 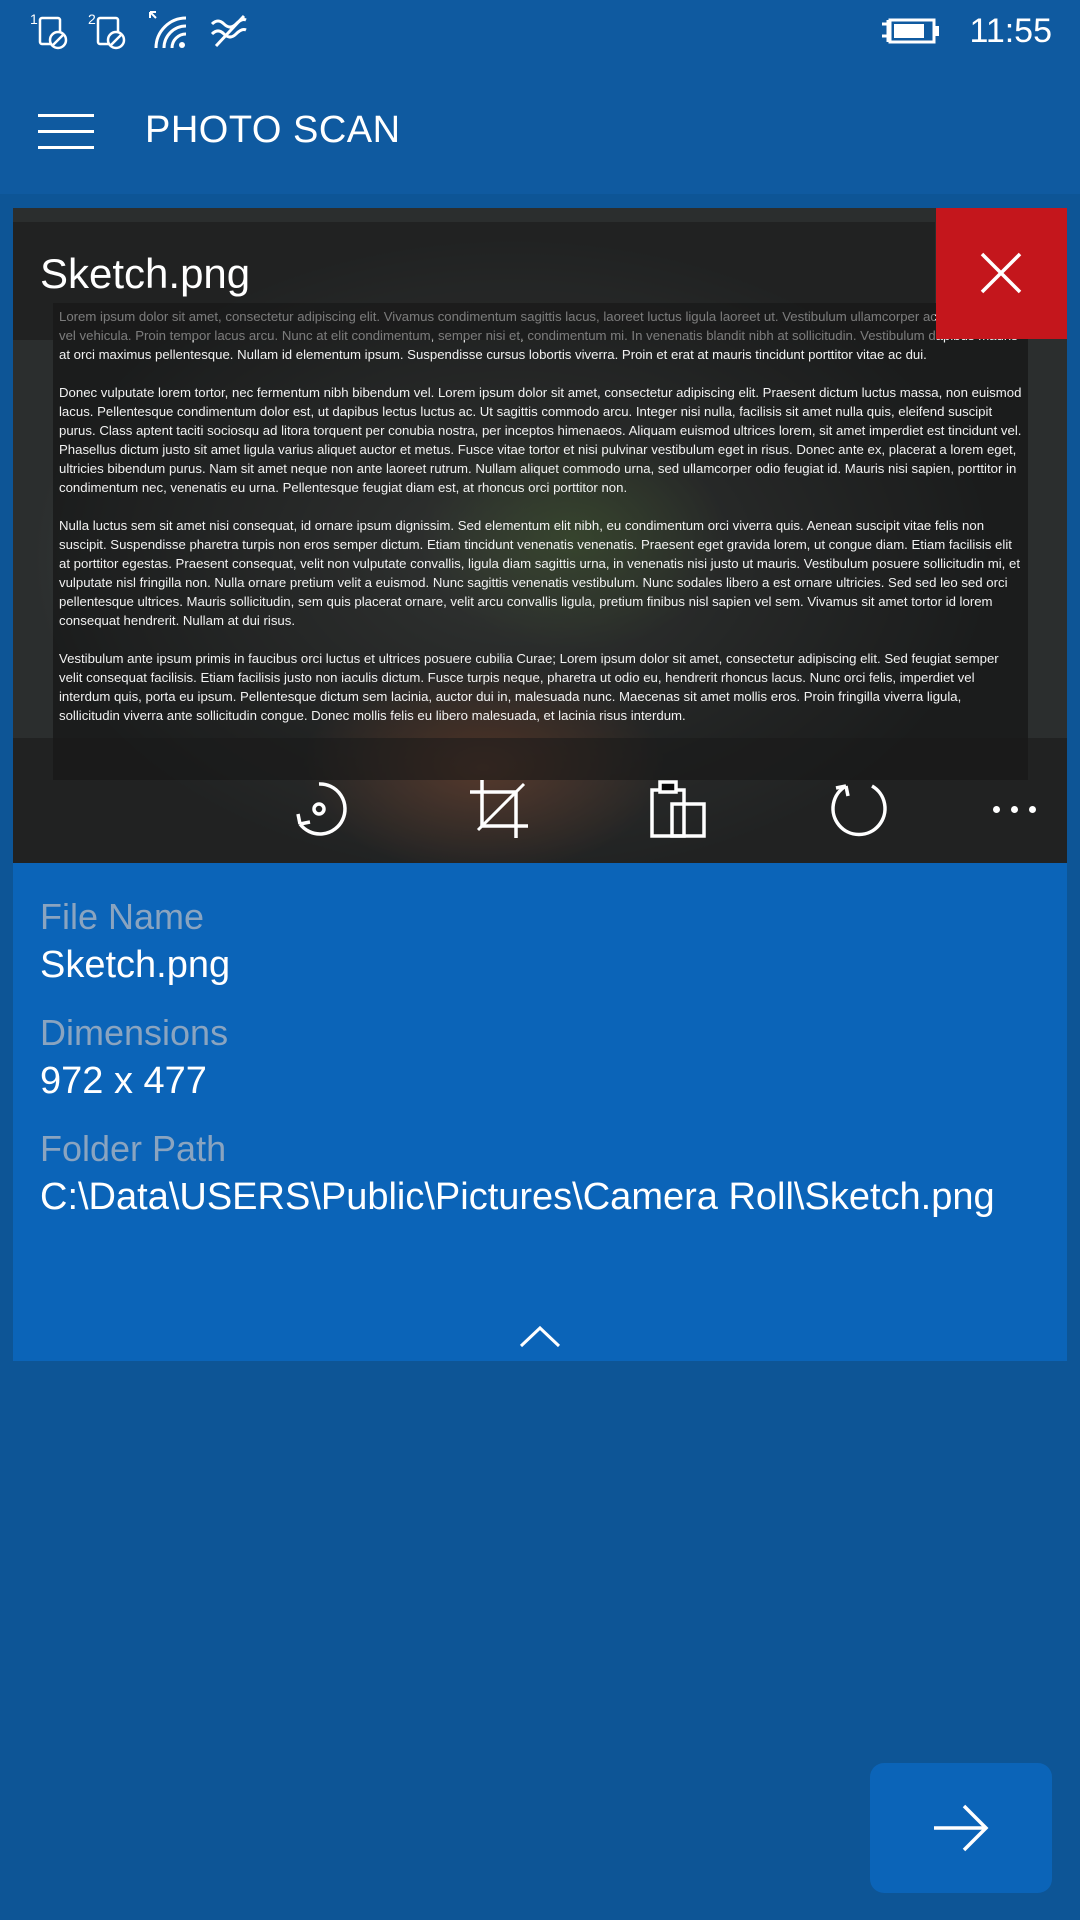 I want to click on sim2-blocked-icon: 2, so click(x=107, y=30).